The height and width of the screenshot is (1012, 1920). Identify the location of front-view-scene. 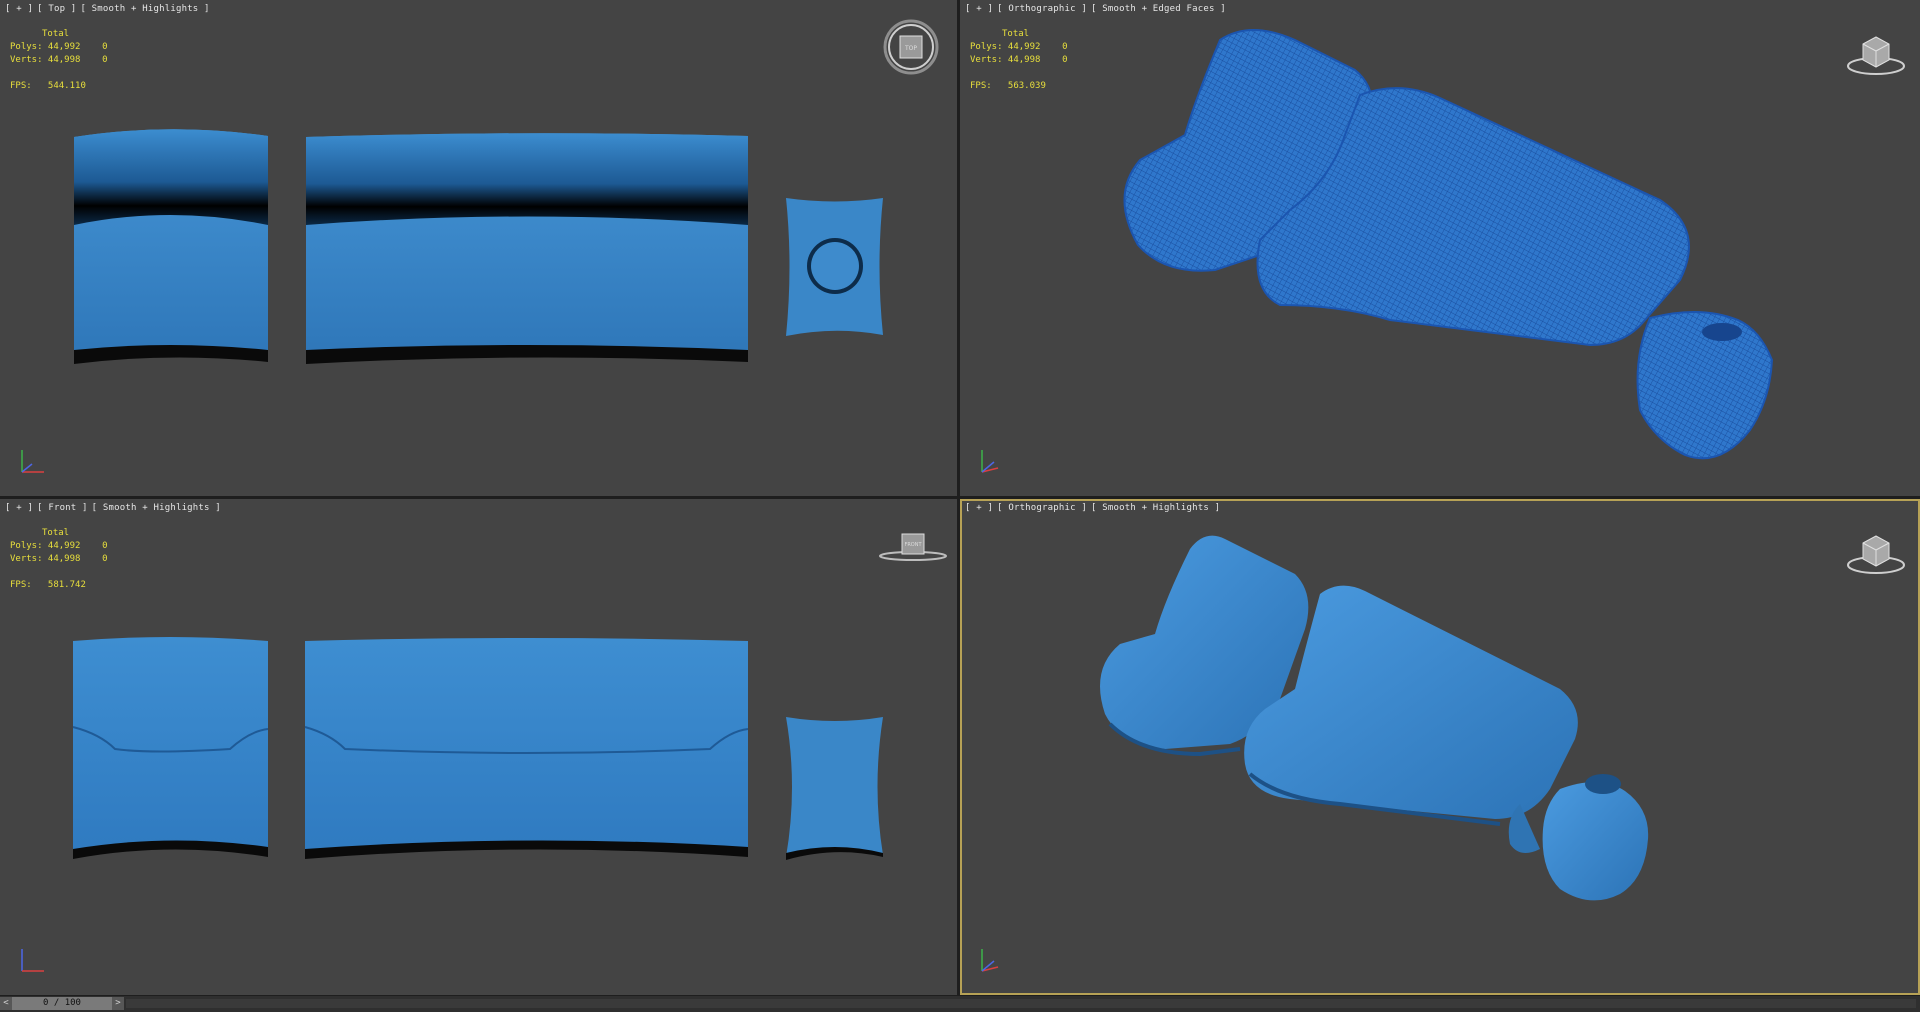
(477, 748).